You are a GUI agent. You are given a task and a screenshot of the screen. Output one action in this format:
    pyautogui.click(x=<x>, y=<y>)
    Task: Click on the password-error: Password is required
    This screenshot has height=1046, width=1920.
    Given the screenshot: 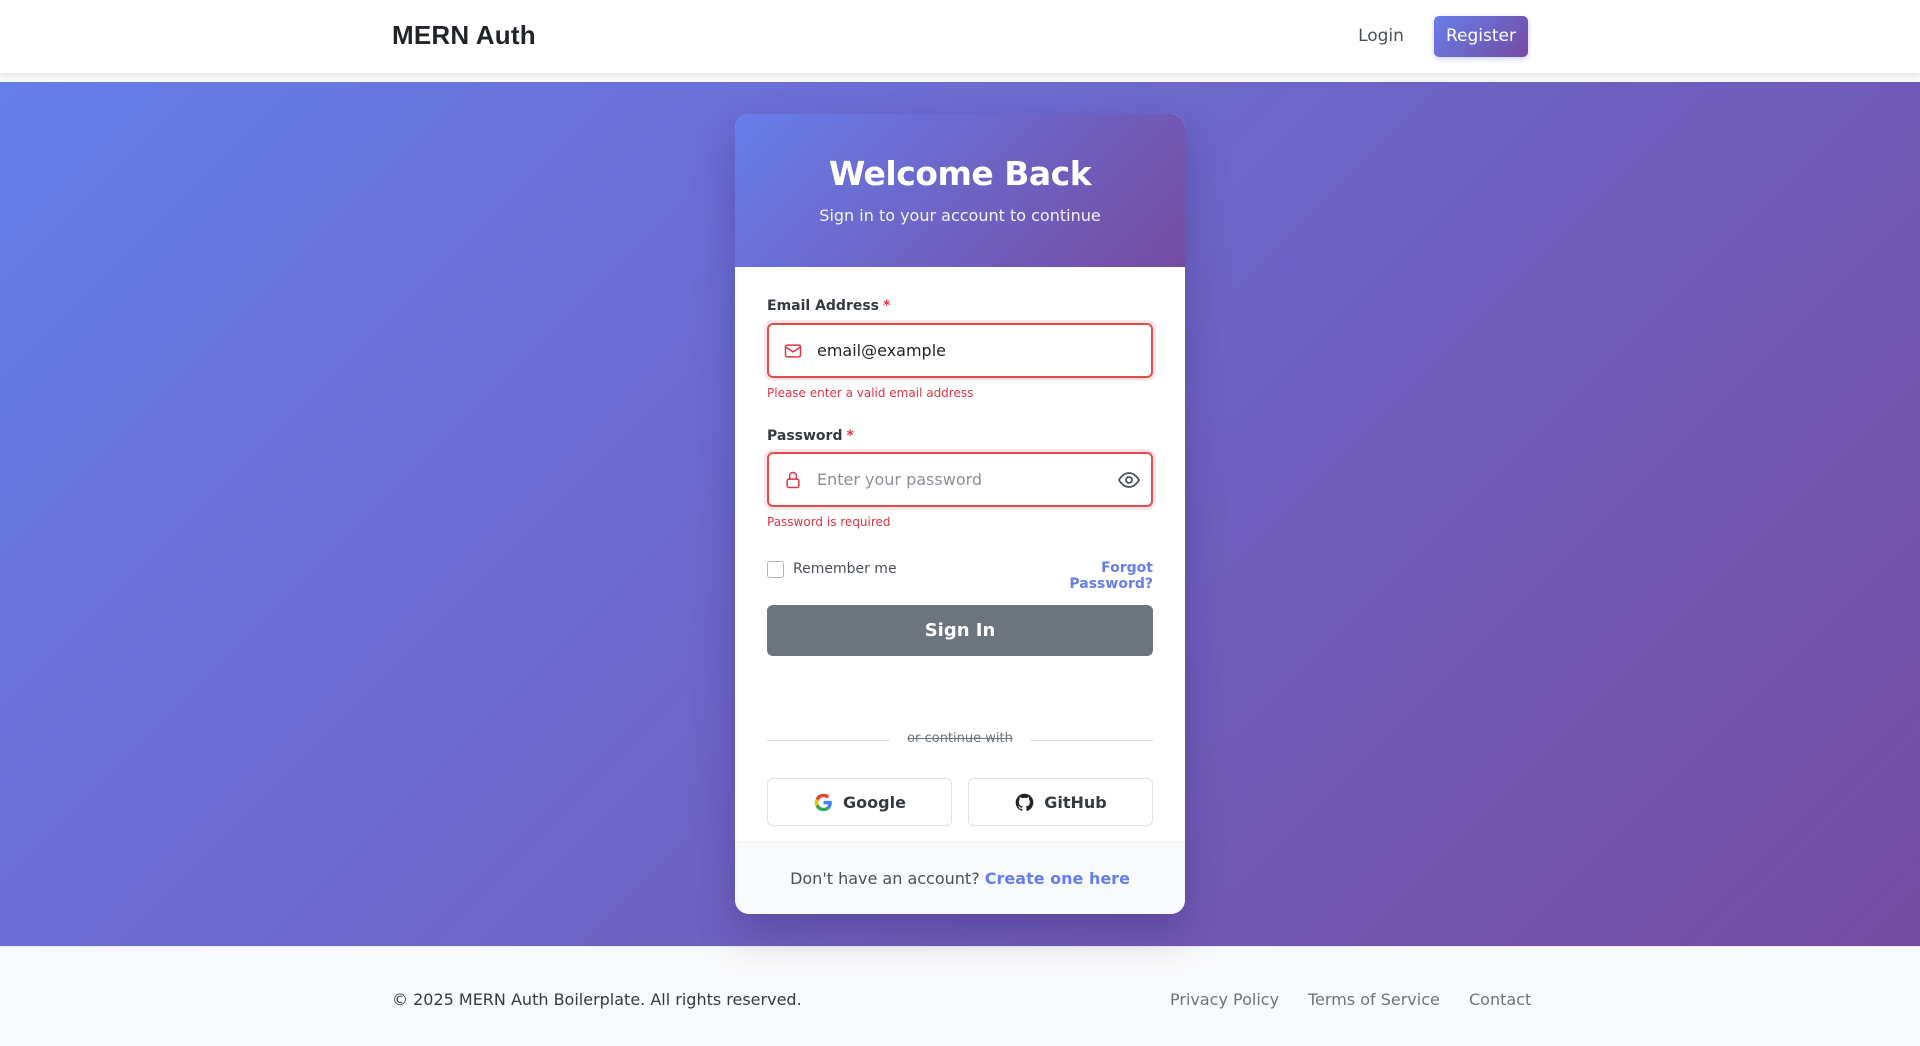 What is the action you would take?
    pyautogui.click(x=829, y=522)
    